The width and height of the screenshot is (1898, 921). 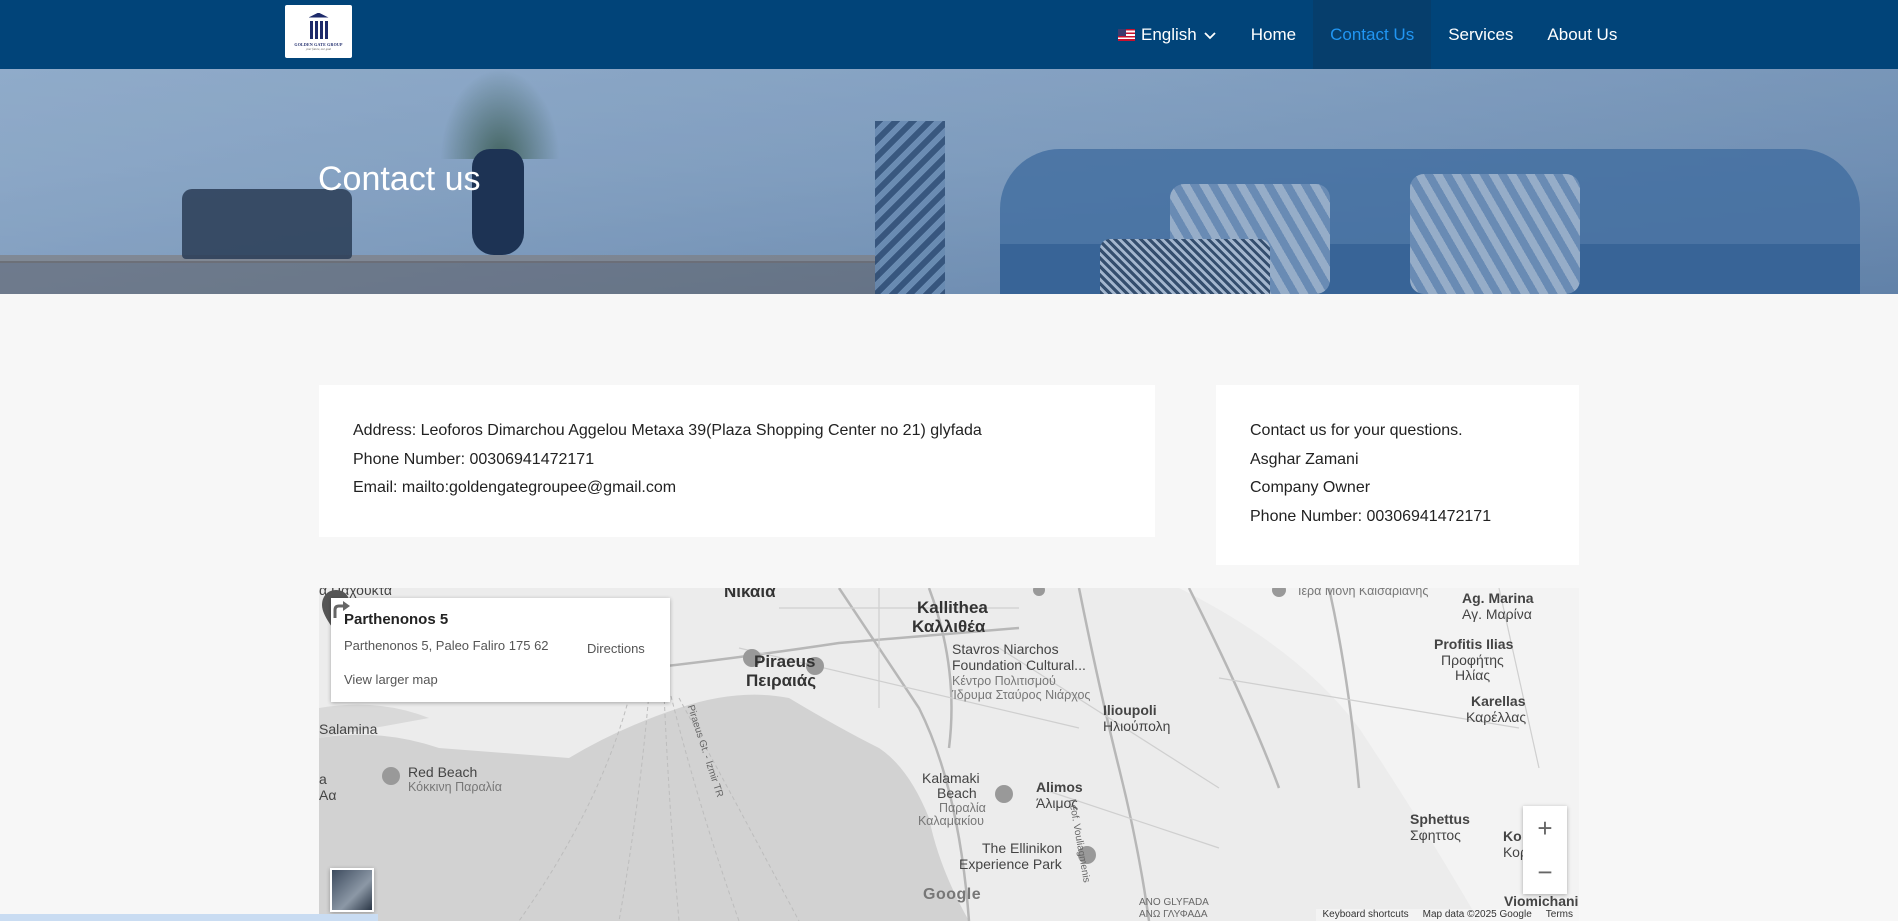 What do you see at coordinates (1021, 695) in the screenshot?
I see `map-label-snfcc-gr-2: Ίδρυμα Σταύρος Νιάρχος` at bounding box center [1021, 695].